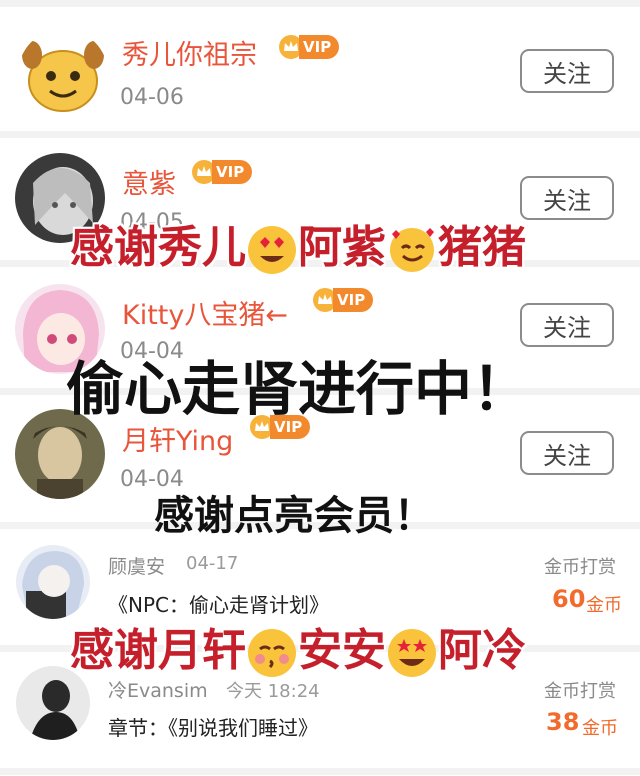  I want to click on gift-title: 章节：《别说我们睡过》, so click(213, 726).